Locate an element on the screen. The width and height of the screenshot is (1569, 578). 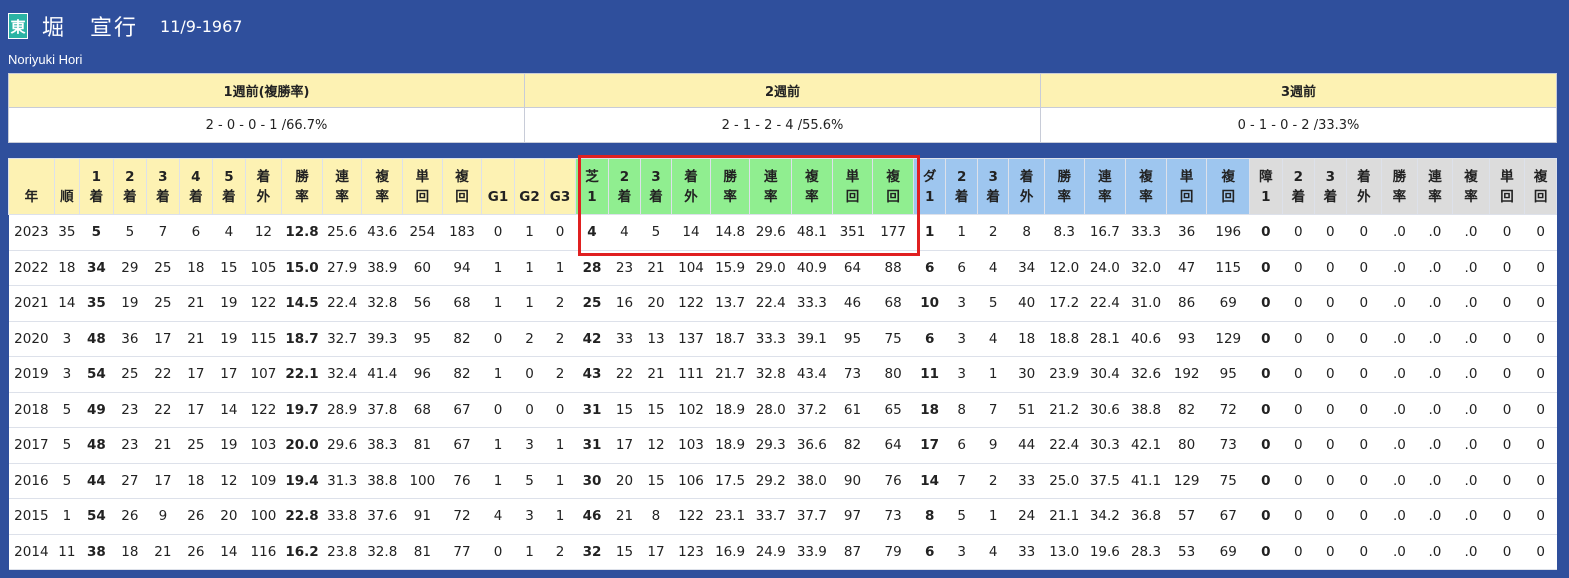
table-cell: 8 is located at coordinates (656, 516).